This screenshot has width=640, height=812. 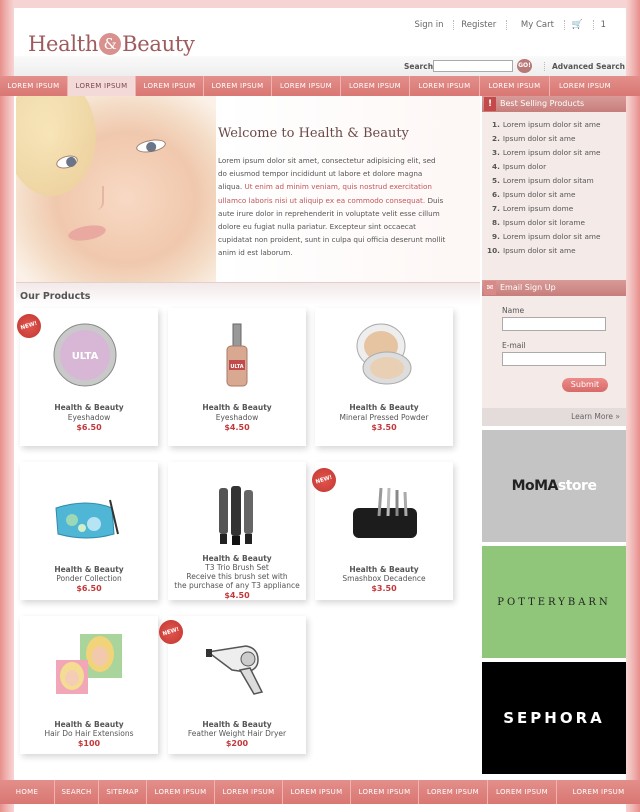 What do you see at coordinates (478, 25) in the screenshot?
I see `register-link: Register` at bounding box center [478, 25].